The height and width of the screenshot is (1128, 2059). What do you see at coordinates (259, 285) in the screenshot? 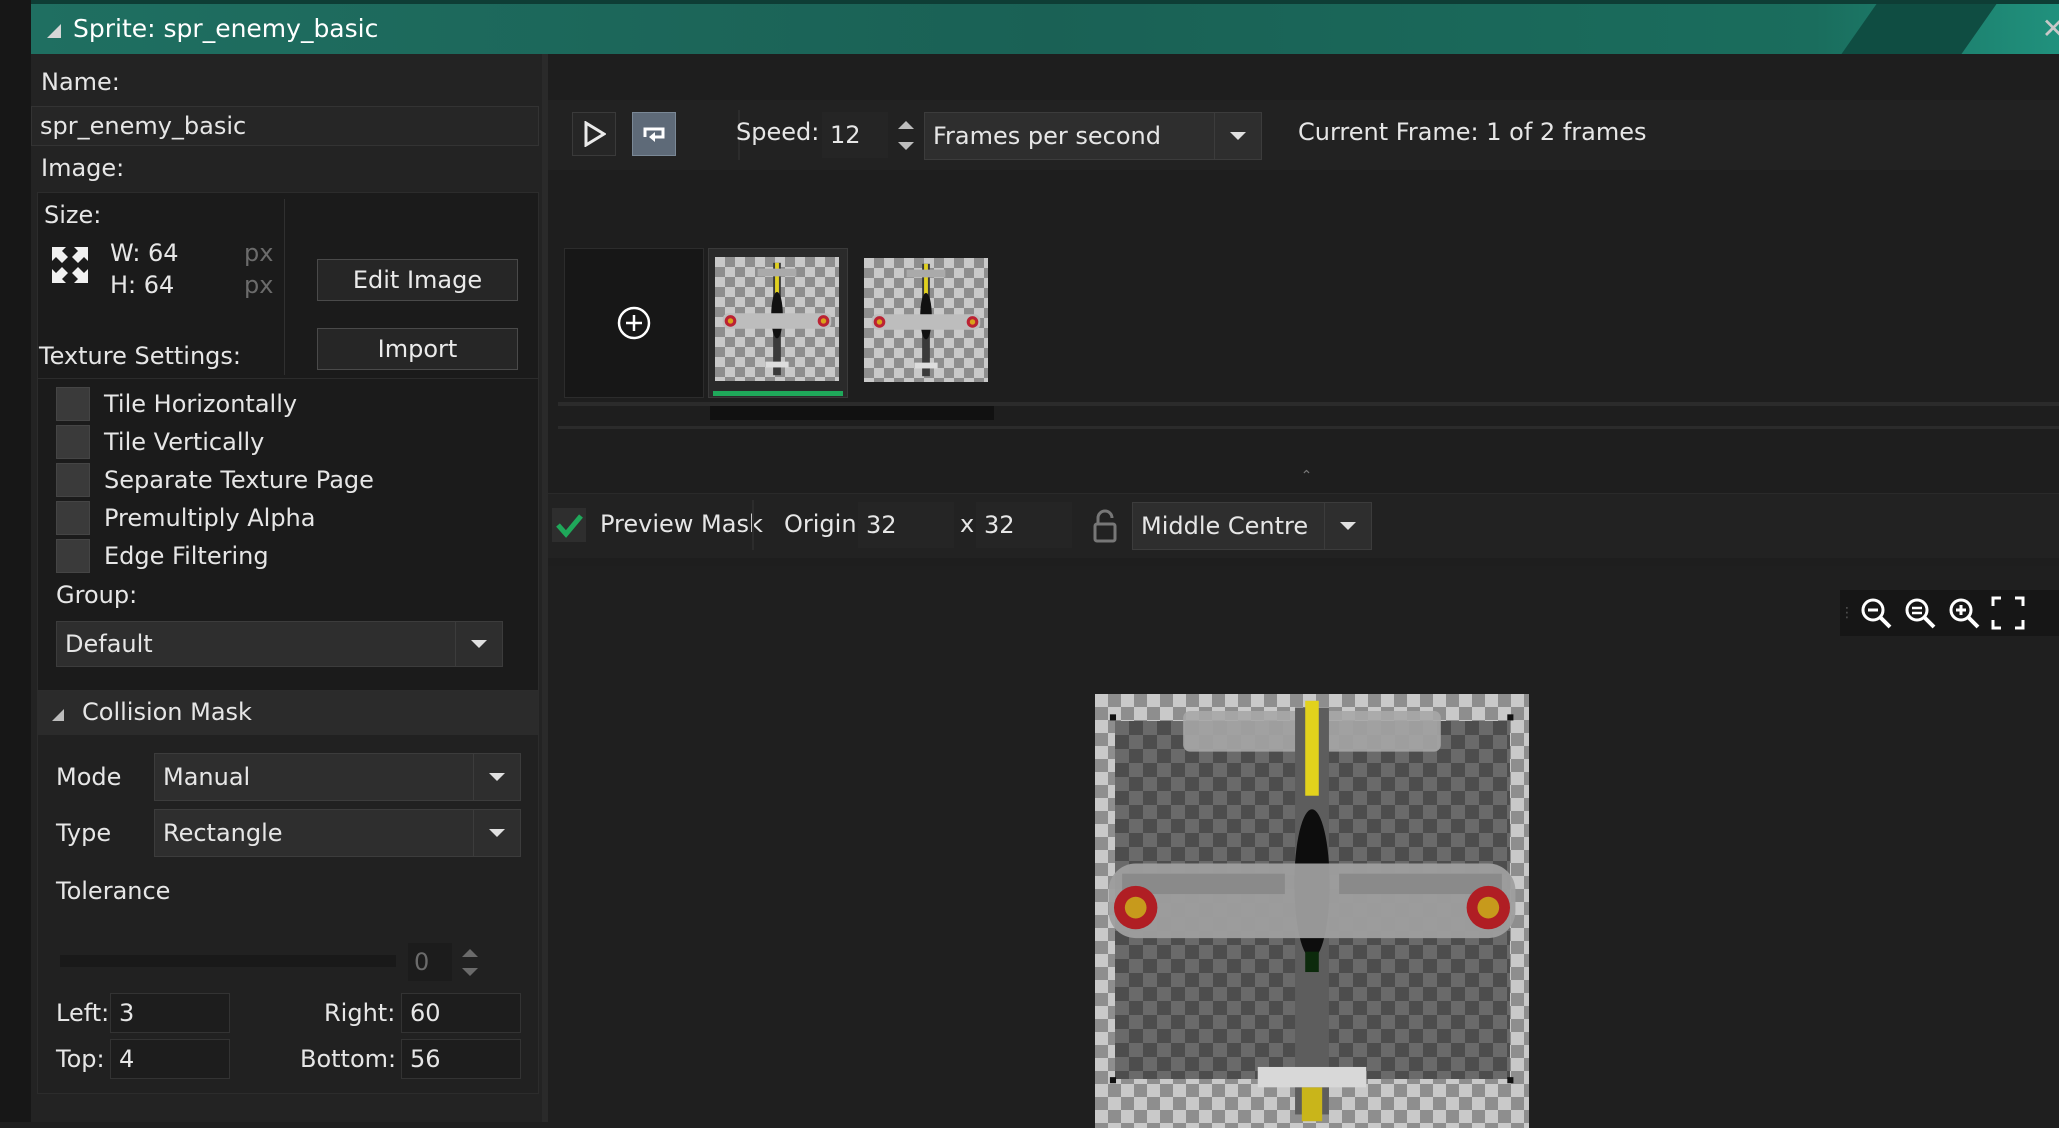
I see `height-unit: px` at bounding box center [259, 285].